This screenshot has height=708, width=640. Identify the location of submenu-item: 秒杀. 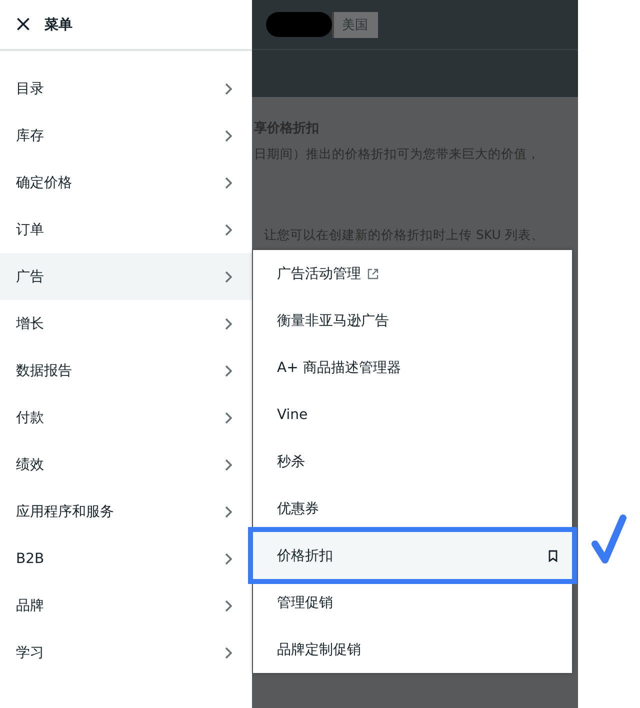
(412, 461).